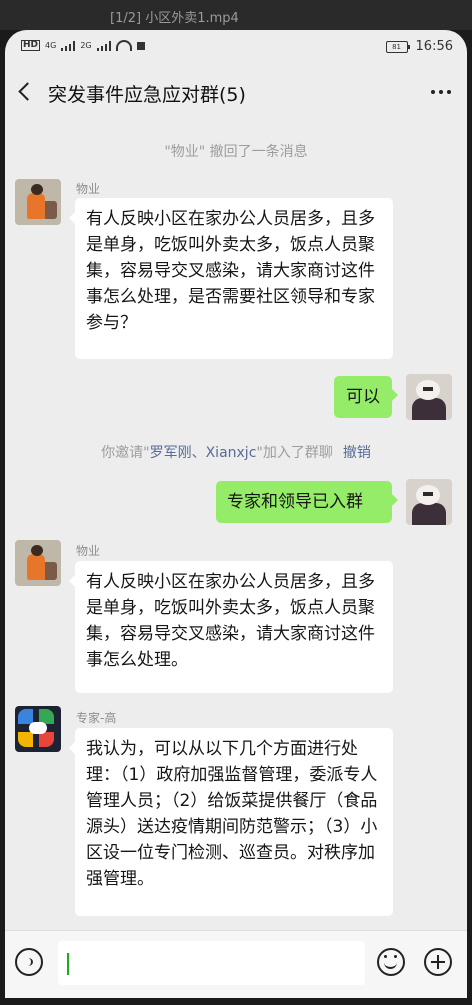 The height and width of the screenshot is (1005, 472). I want to click on video-player-bar: [1/2] 小区外卖1.mp4, so click(236, 15).